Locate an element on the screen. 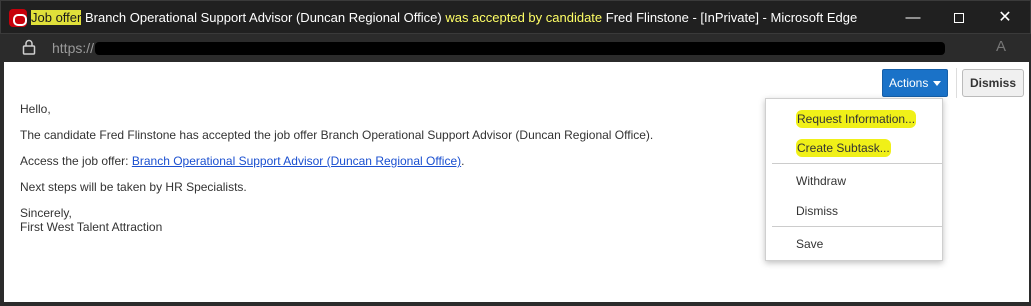 The height and width of the screenshot is (306, 1031). access-prefix: Access the job offer: is located at coordinates (76, 161).